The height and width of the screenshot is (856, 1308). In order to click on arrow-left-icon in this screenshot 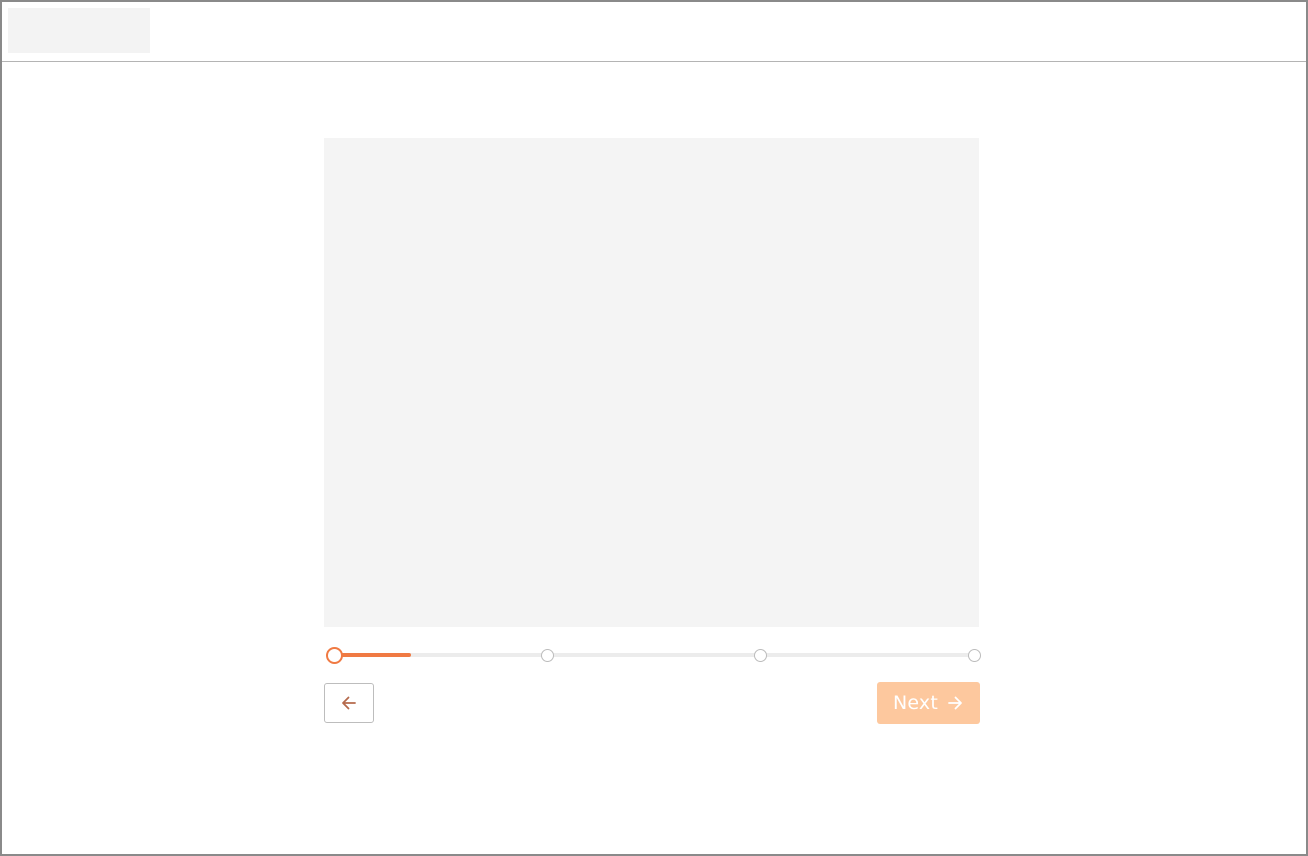, I will do `click(349, 703)`.